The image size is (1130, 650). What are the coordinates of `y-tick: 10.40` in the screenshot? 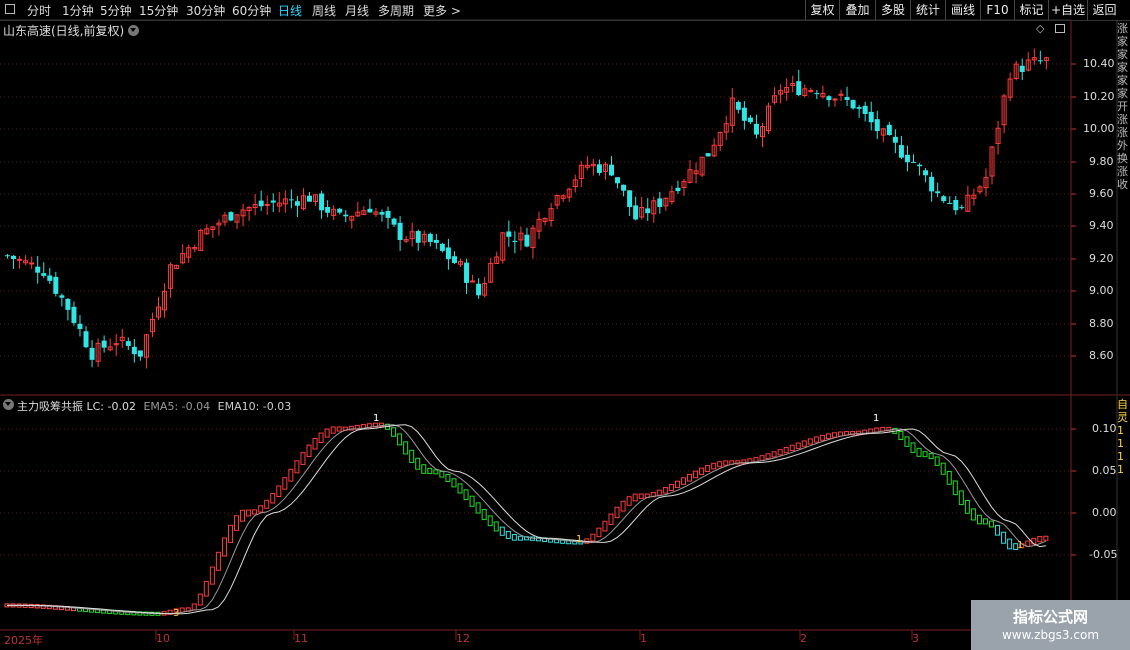 It's located at (1099, 63).